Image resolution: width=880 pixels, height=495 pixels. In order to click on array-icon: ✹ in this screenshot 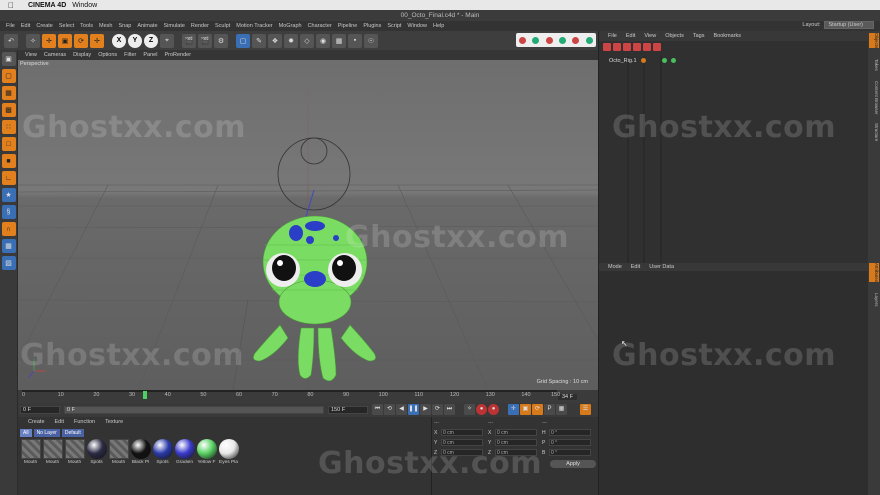, I will do `click(291, 40)`.